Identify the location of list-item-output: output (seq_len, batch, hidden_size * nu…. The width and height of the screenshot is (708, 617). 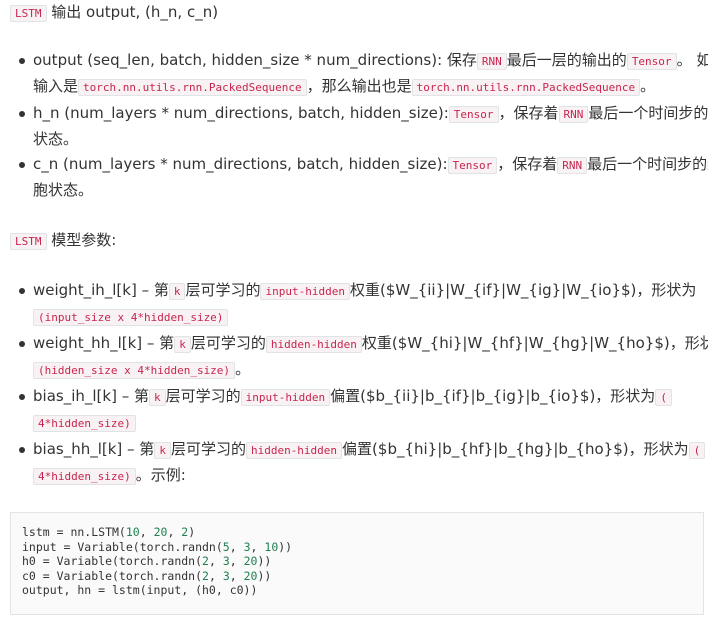
(363, 73).